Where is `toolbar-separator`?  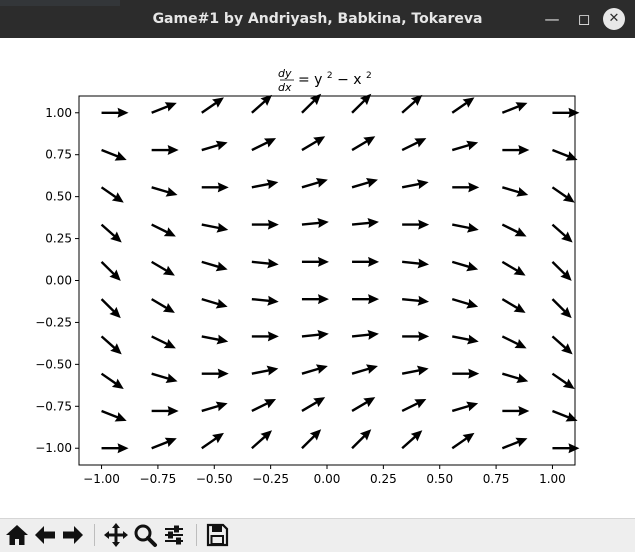
toolbar-separator is located at coordinates (196, 535).